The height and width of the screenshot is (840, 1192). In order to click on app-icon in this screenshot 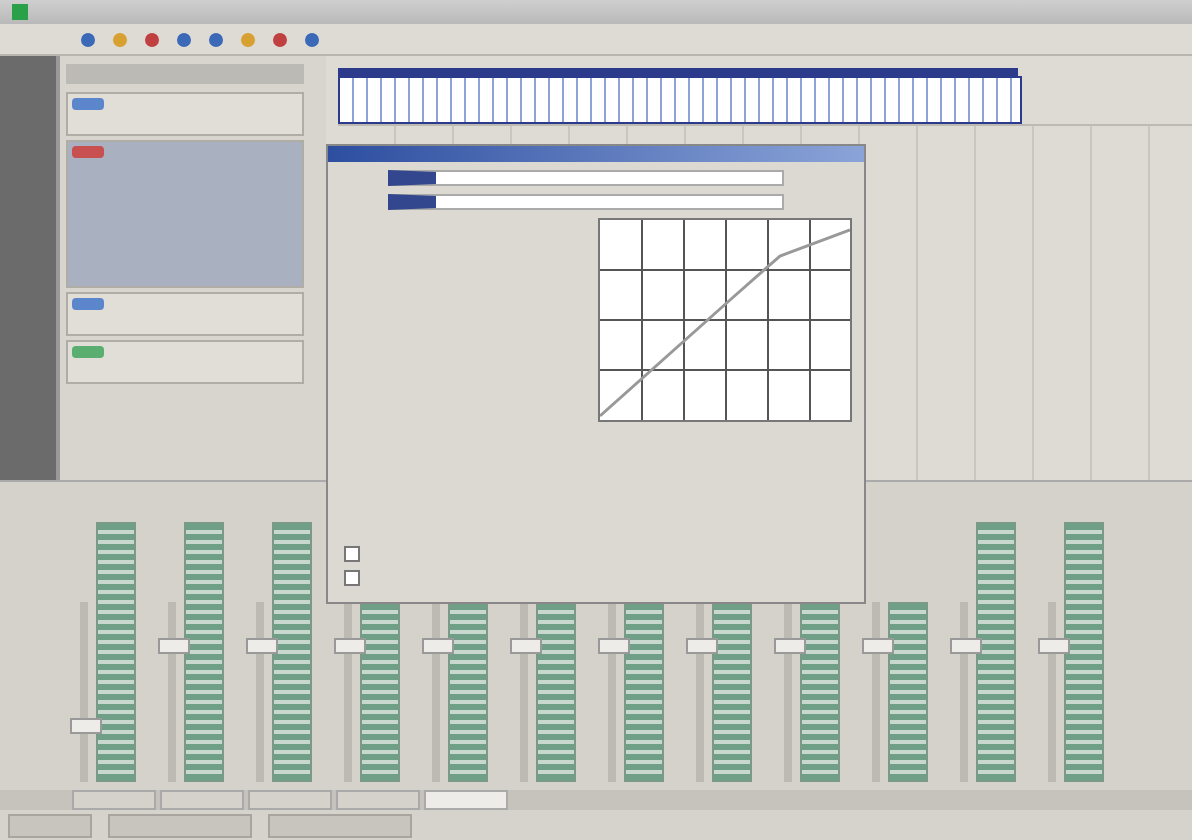, I will do `click(20, 12)`.